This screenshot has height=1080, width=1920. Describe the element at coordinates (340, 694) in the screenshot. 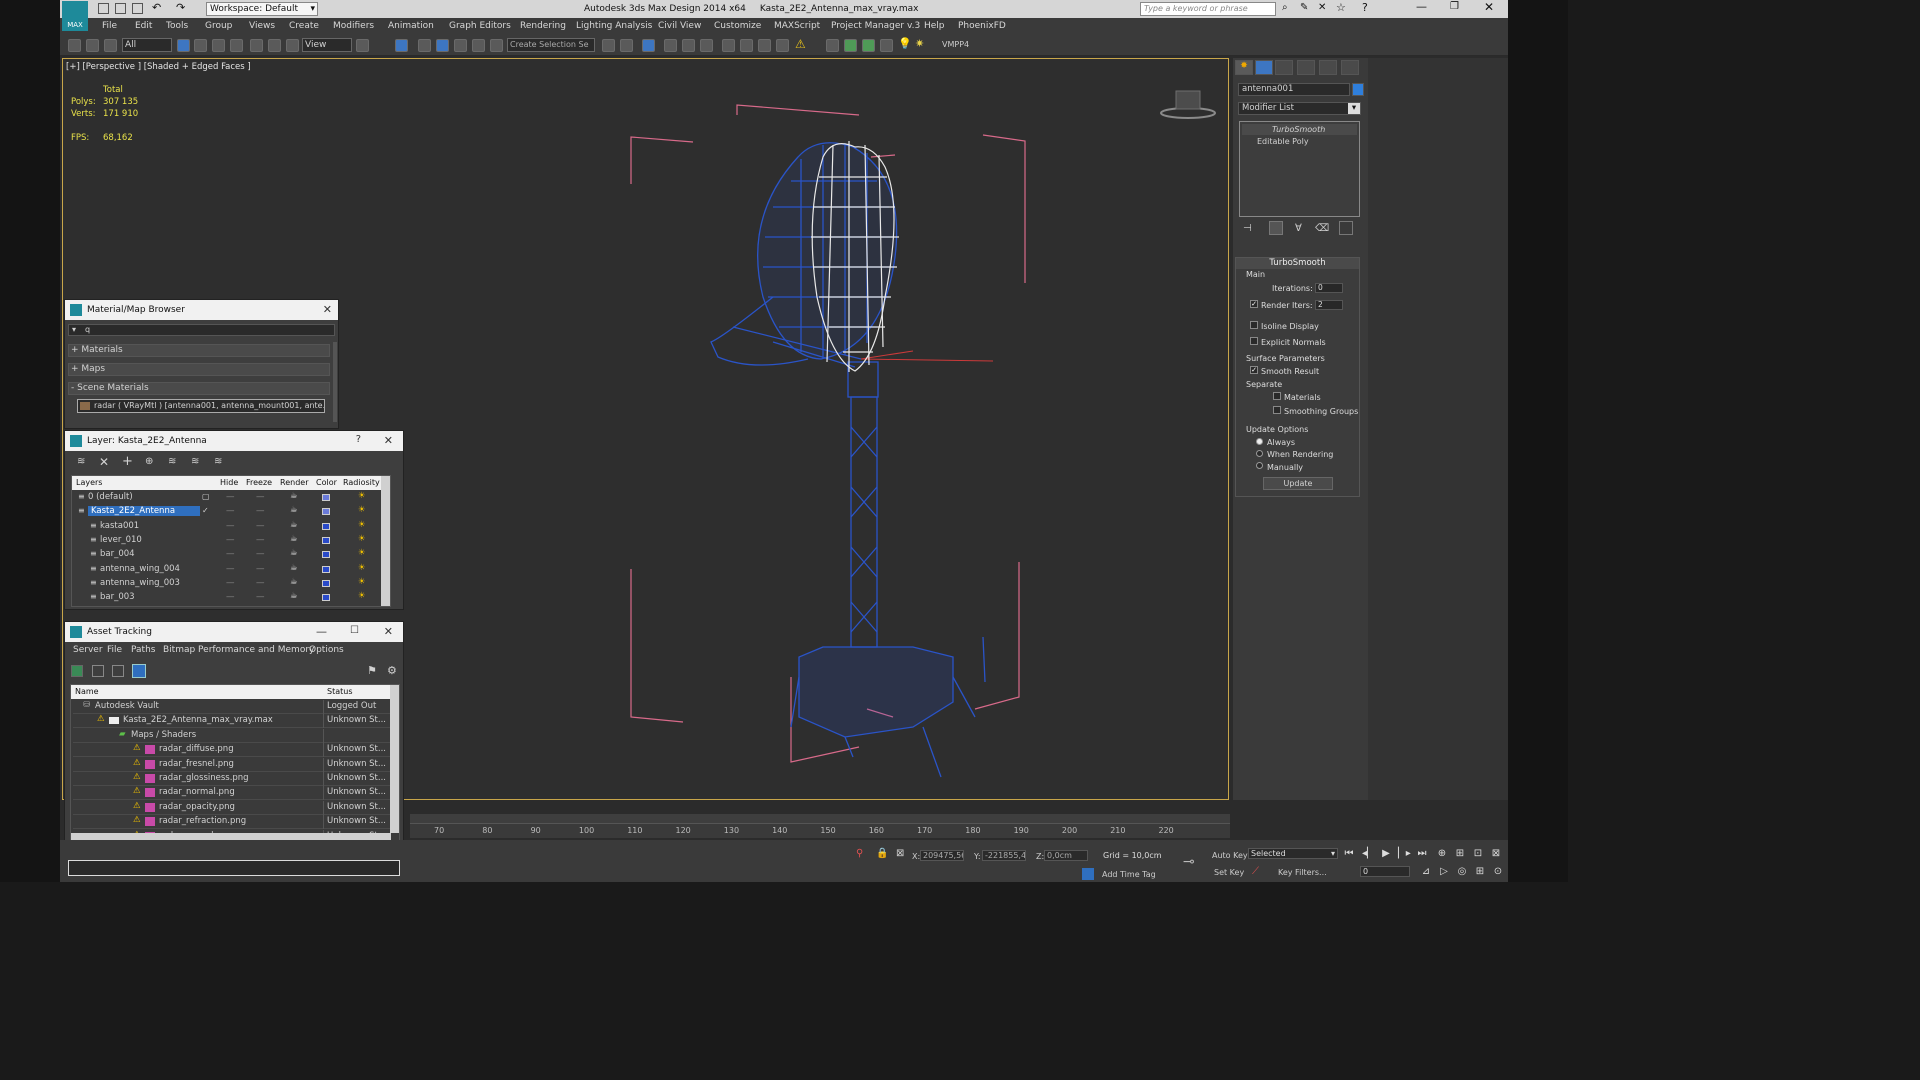

I see `column-status: Status` at that location.